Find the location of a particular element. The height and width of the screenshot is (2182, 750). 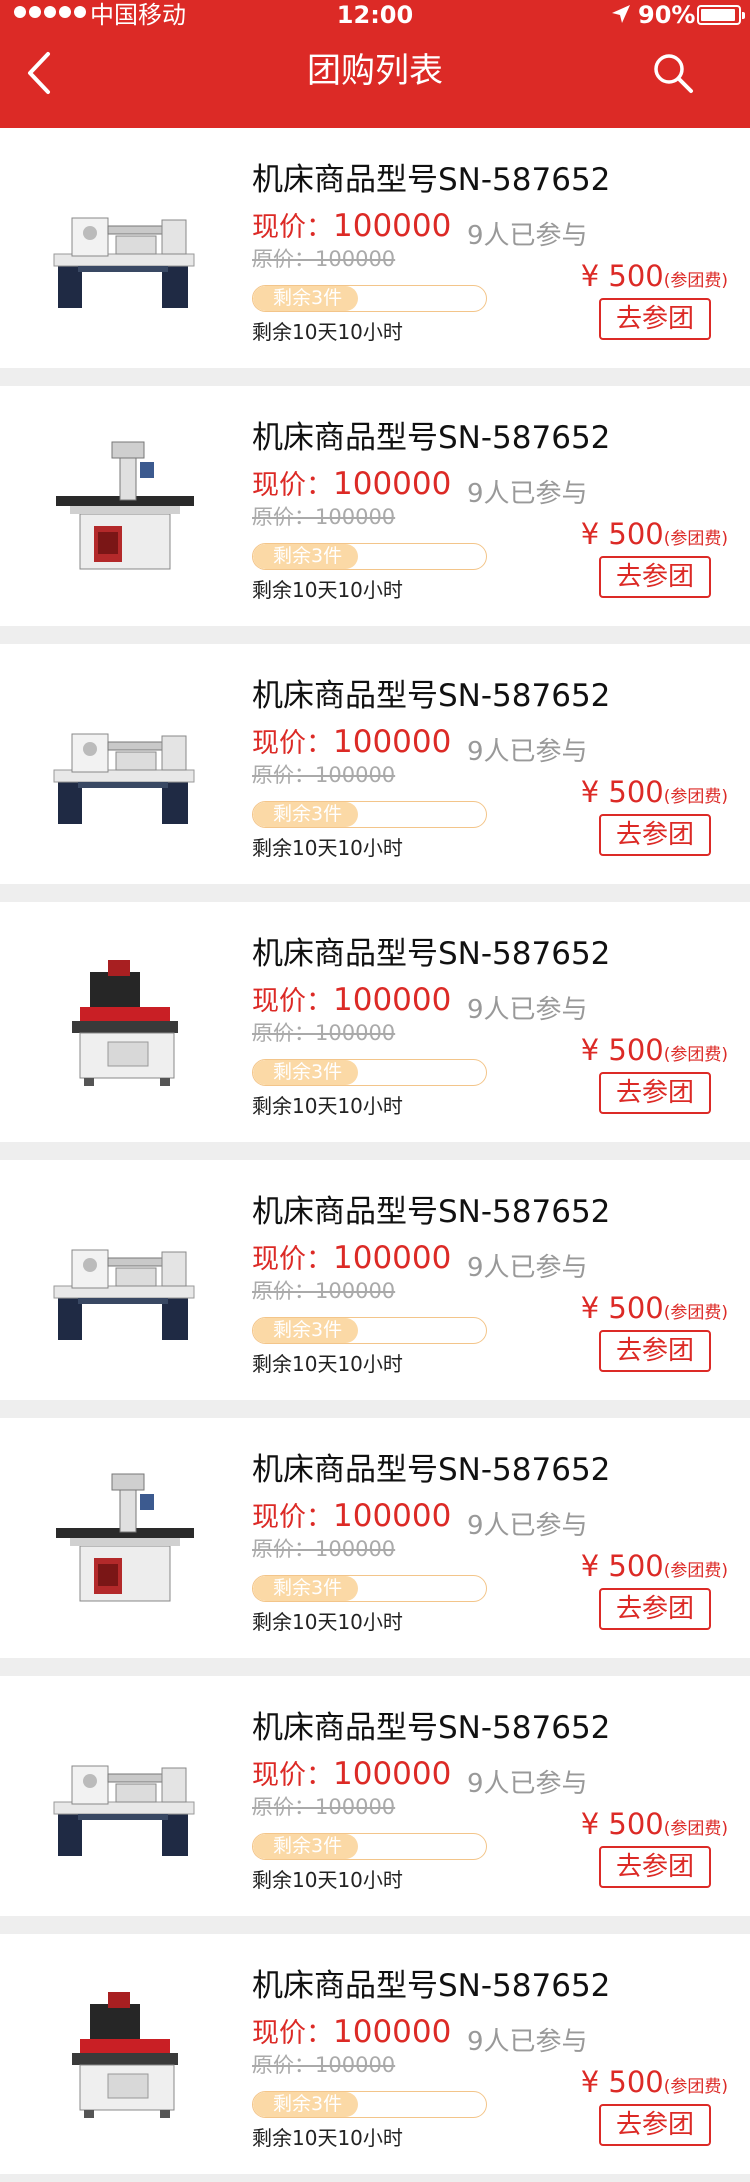

battery-percent: 90% is located at coordinates (667, 15).